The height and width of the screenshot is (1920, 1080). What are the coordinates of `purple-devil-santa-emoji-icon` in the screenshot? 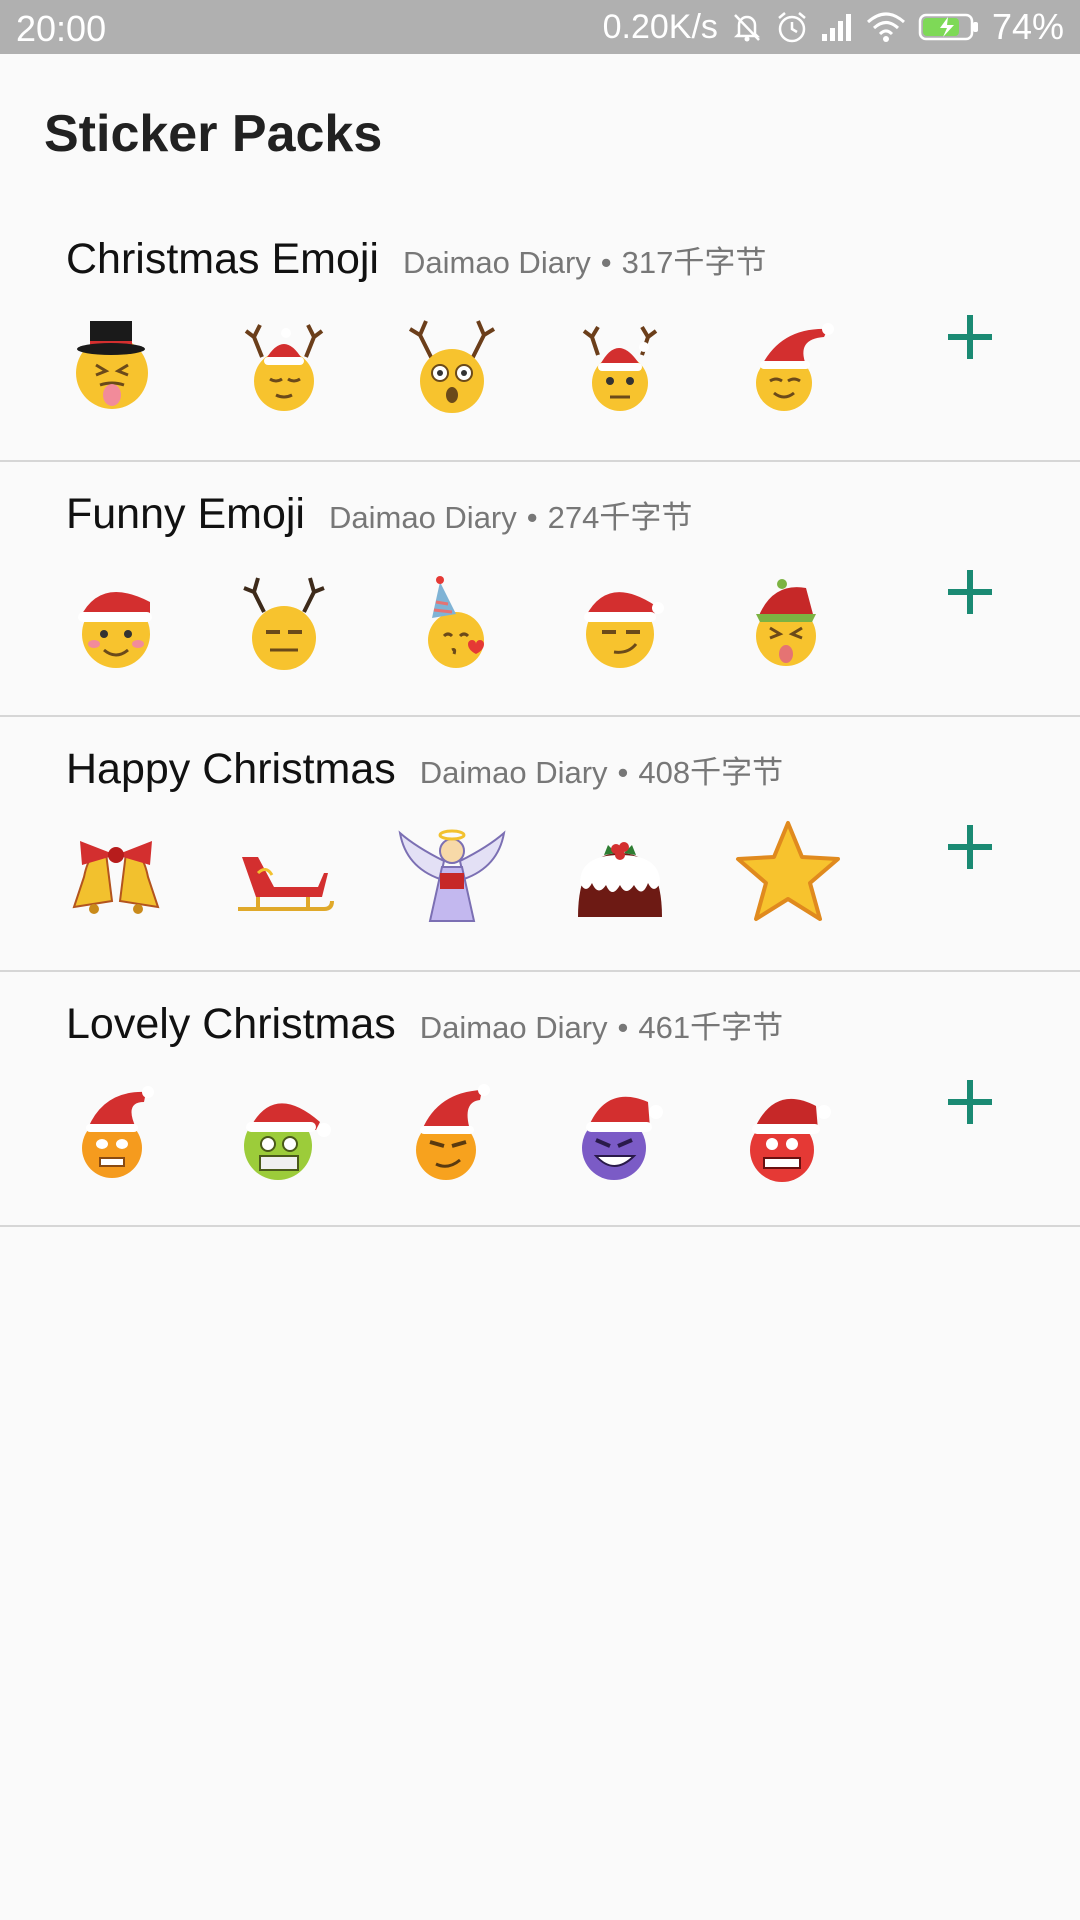 It's located at (620, 1128).